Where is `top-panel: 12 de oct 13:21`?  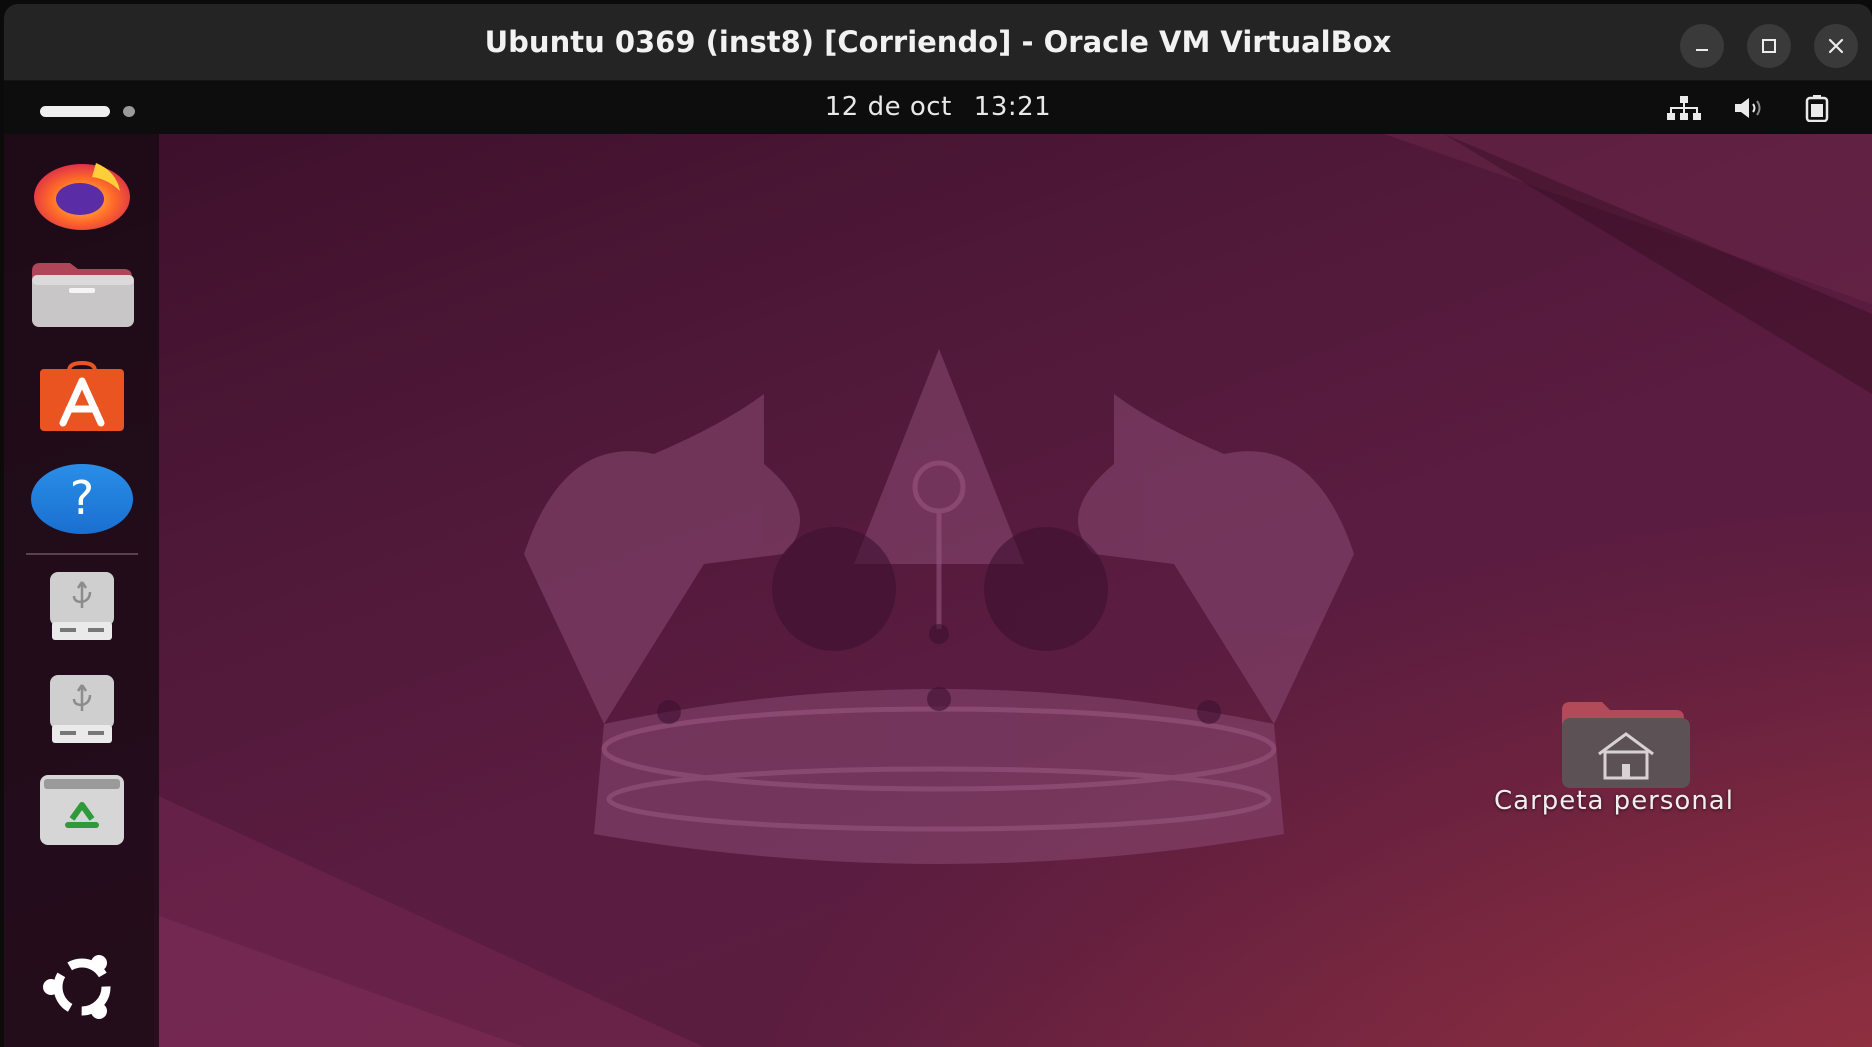
top-panel: 12 de oct 13:21 is located at coordinates (938, 107).